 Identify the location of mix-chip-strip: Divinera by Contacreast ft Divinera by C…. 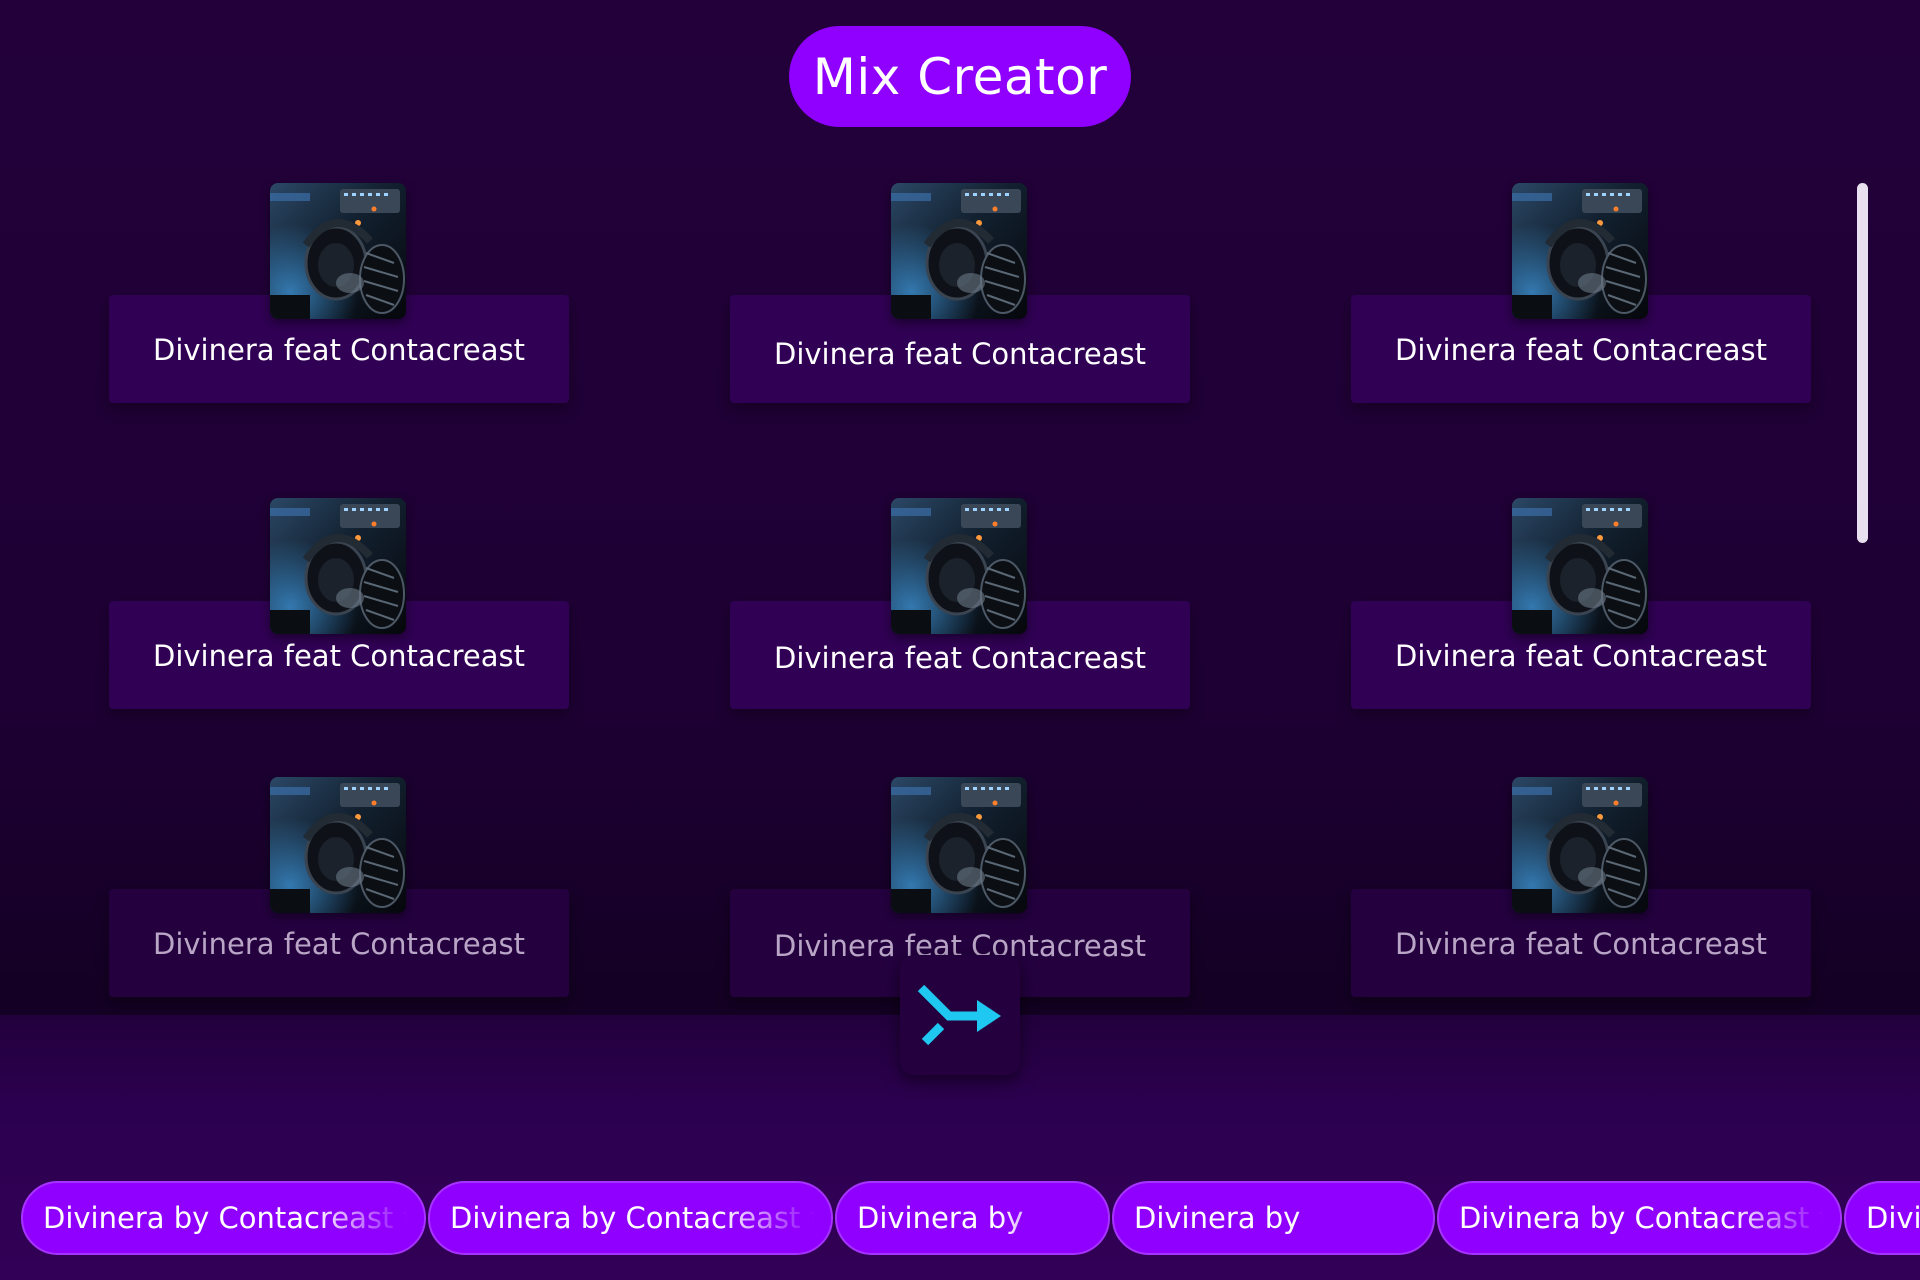
(960, 1219).